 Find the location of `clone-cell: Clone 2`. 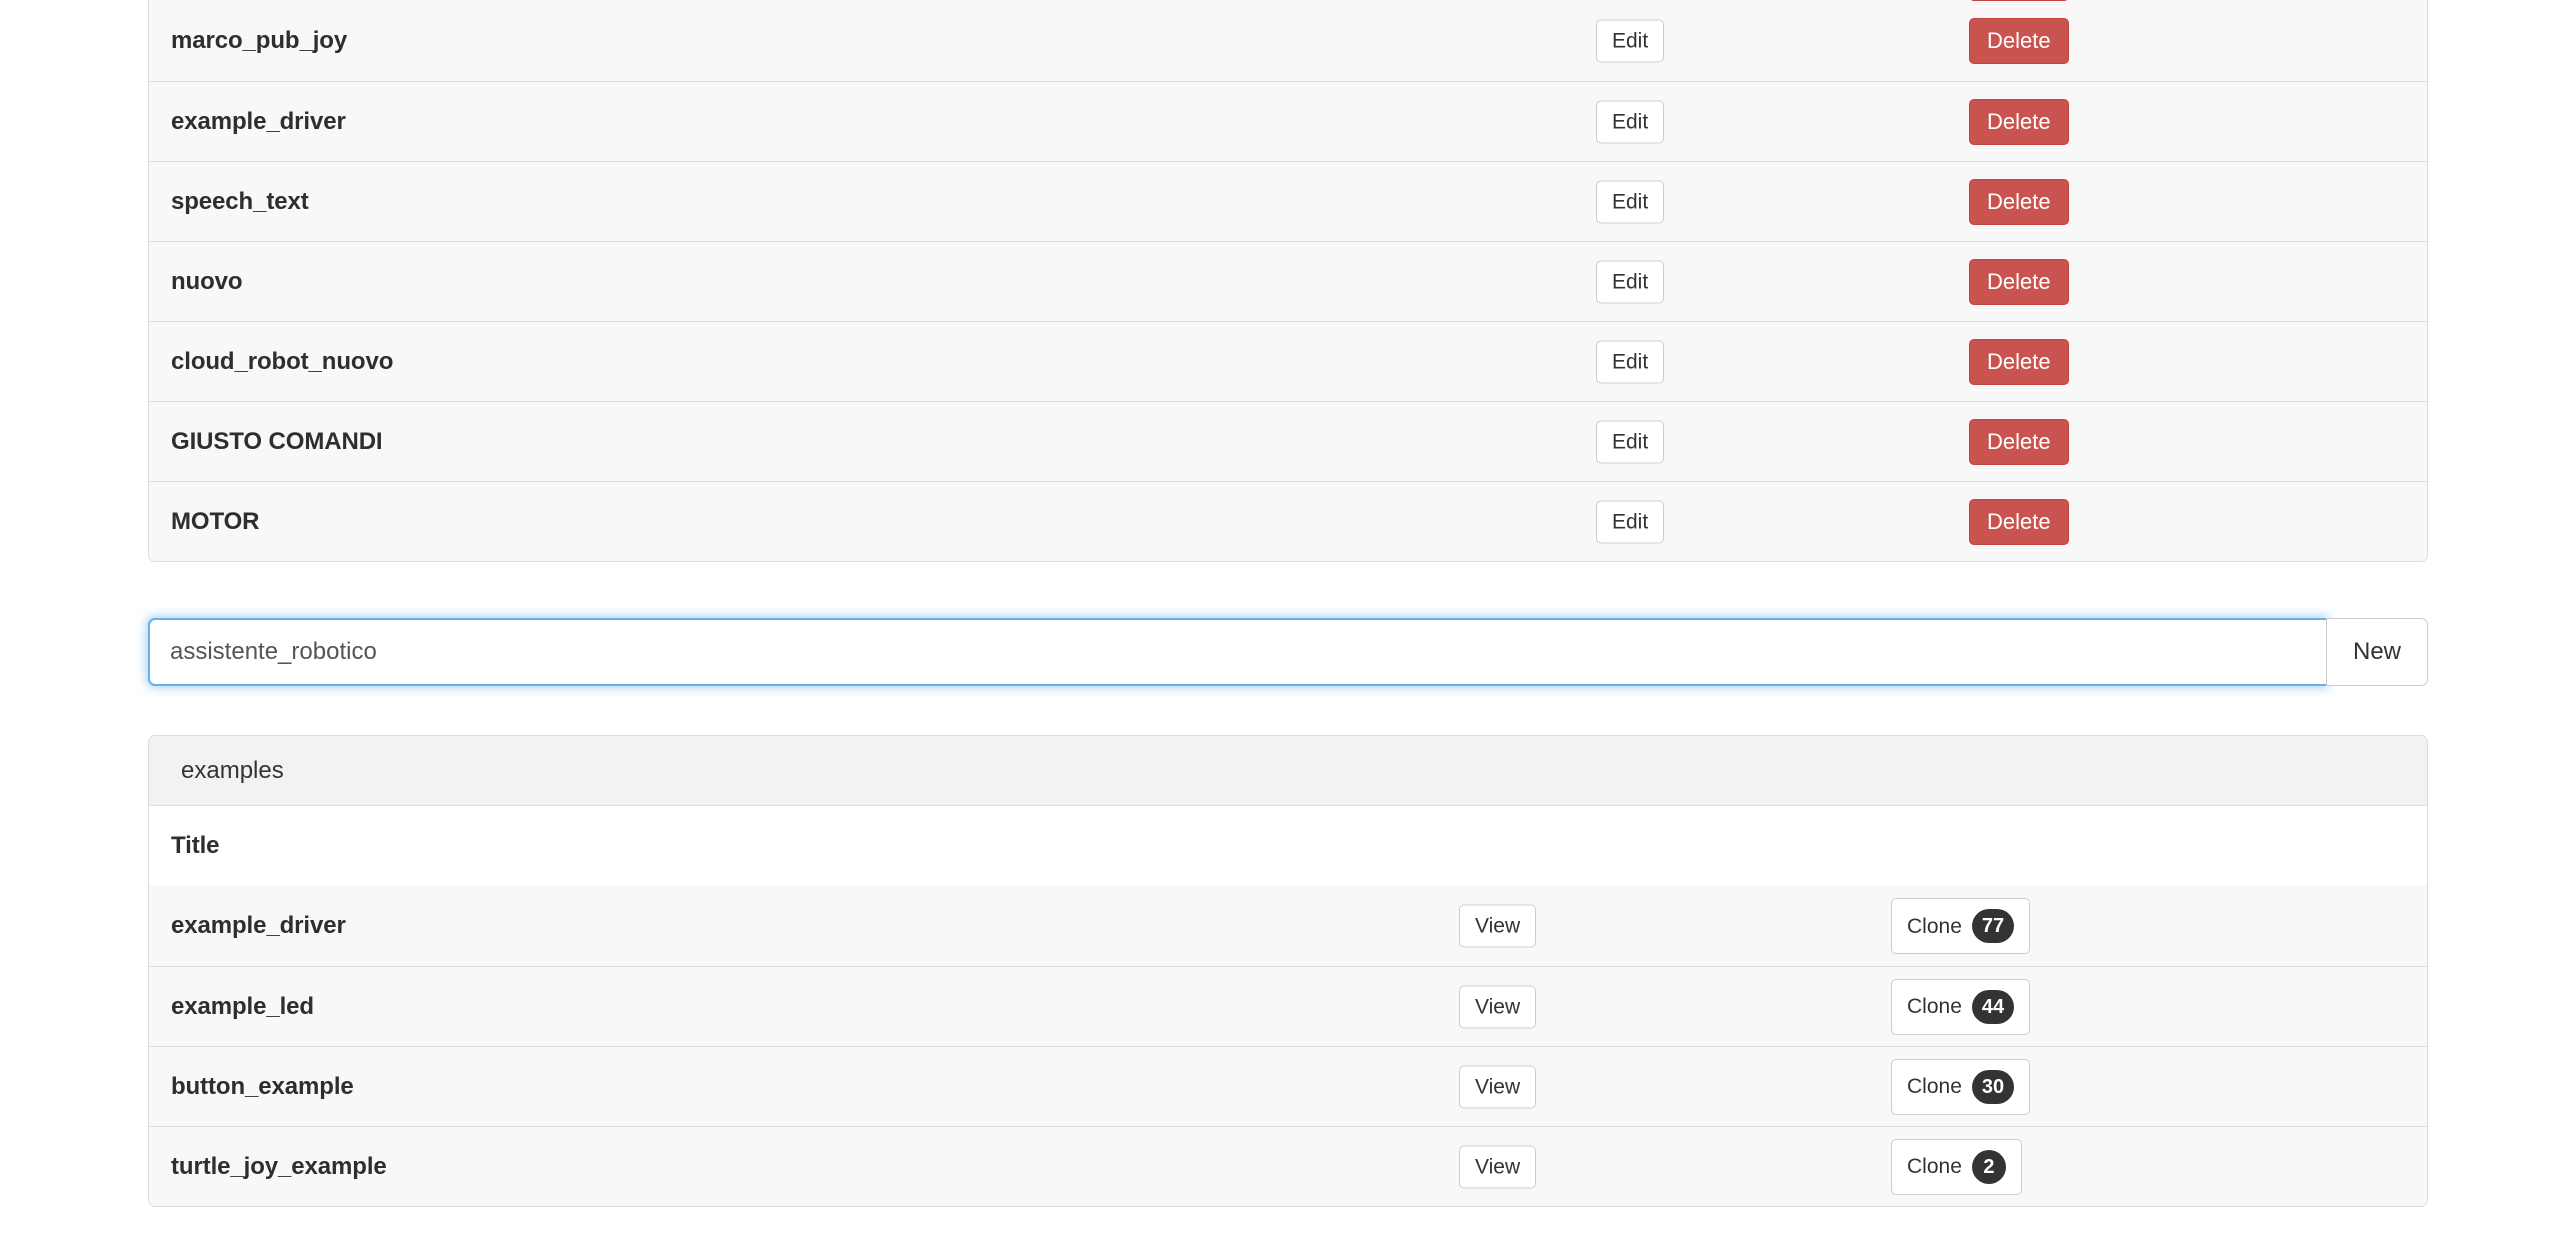

clone-cell: Clone 2 is located at coordinates (1956, 1166).